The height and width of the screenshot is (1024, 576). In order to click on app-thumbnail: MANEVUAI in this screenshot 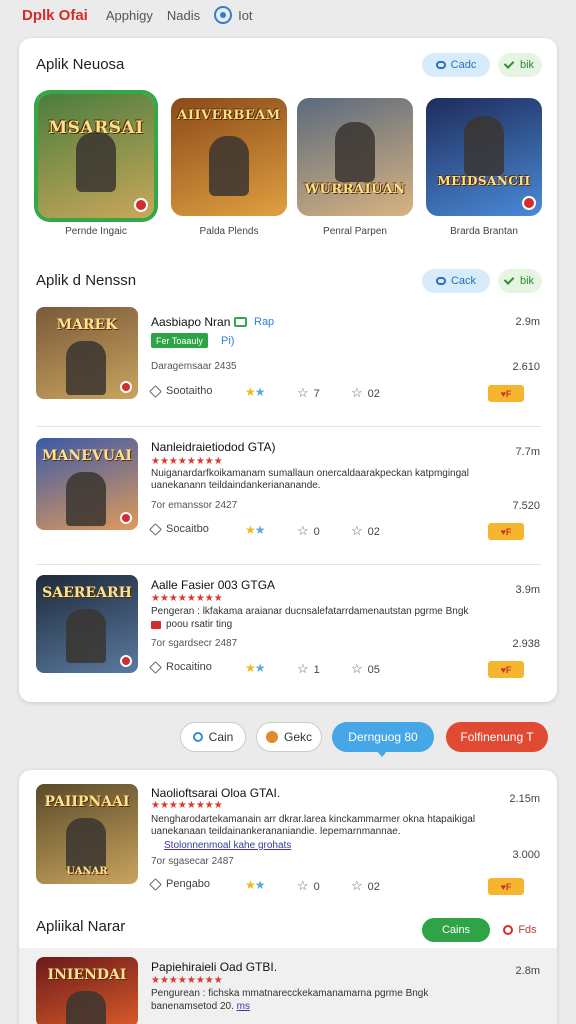, I will do `click(87, 484)`.